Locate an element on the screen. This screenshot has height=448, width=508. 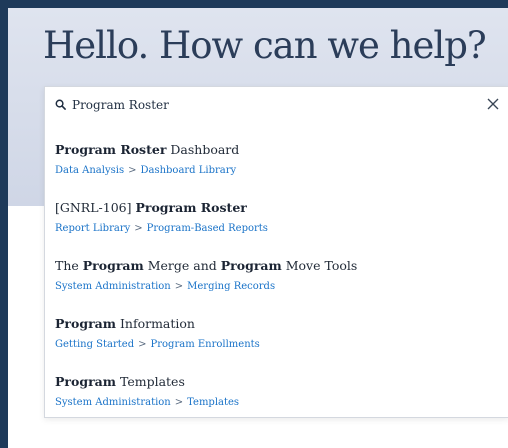
breadcrumb-link: Templates is located at coordinates (213, 402).